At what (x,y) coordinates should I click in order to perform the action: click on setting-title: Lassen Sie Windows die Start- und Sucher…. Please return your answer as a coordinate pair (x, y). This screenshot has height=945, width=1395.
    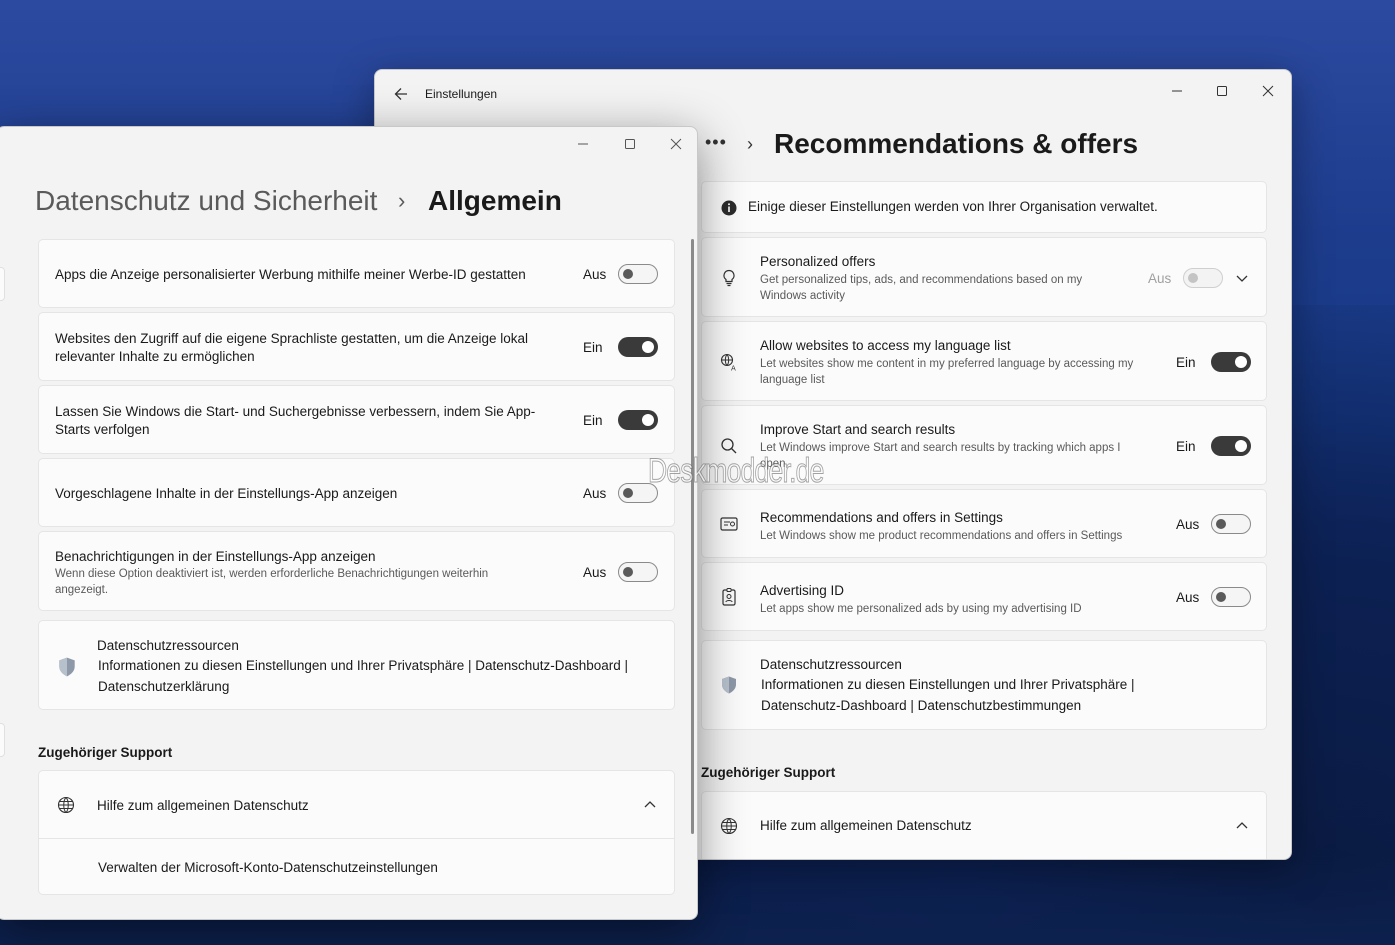
    Looking at the image, I should click on (295, 411).